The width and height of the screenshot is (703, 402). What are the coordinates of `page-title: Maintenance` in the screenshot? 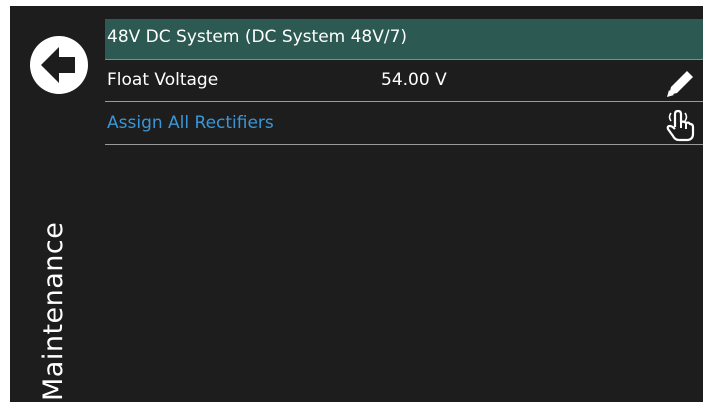 It's located at (53, 311).